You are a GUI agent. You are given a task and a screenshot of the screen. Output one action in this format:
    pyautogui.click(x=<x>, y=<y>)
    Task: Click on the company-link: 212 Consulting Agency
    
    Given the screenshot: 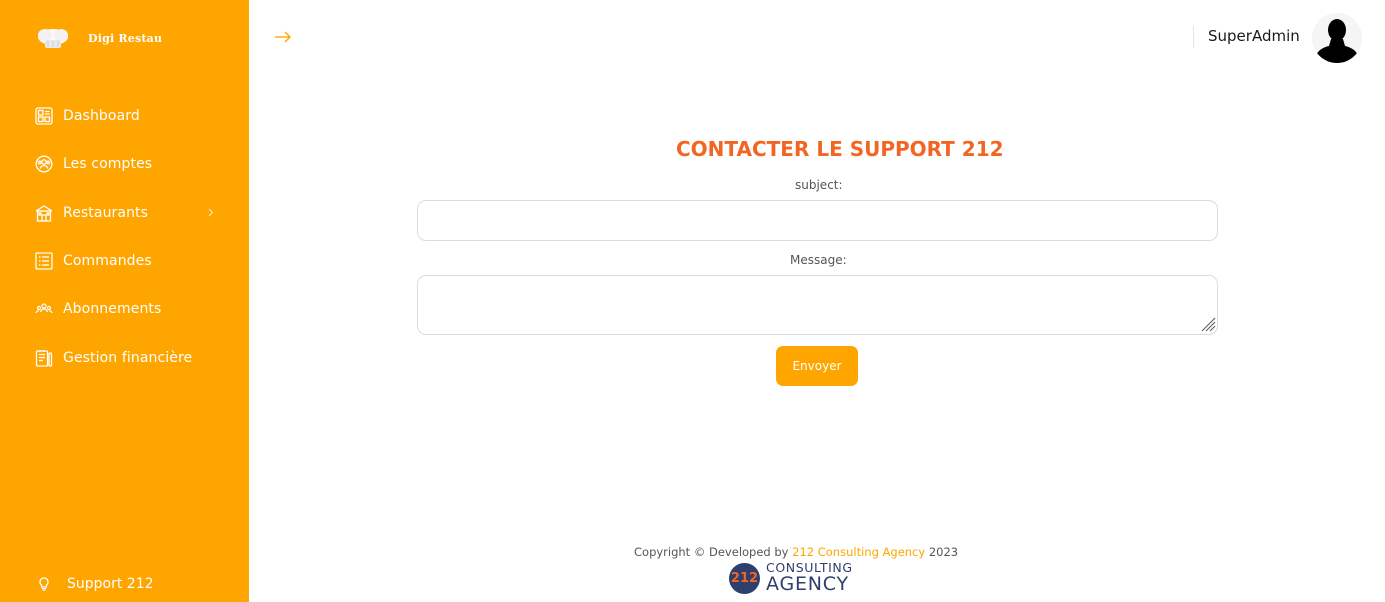 What is the action you would take?
    pyautogui.click(x=858, y=552)
    